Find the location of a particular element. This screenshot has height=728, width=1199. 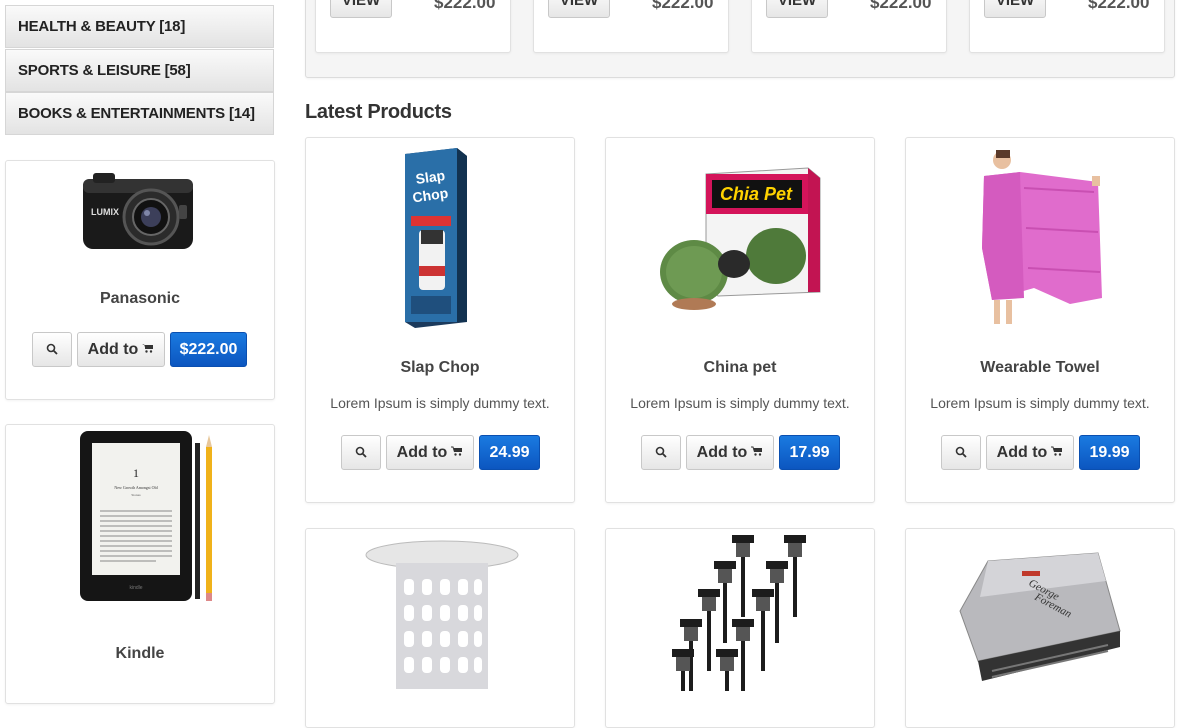

category-label: SPORTS & LEISURE [58] is located at coordinates (104, 70).